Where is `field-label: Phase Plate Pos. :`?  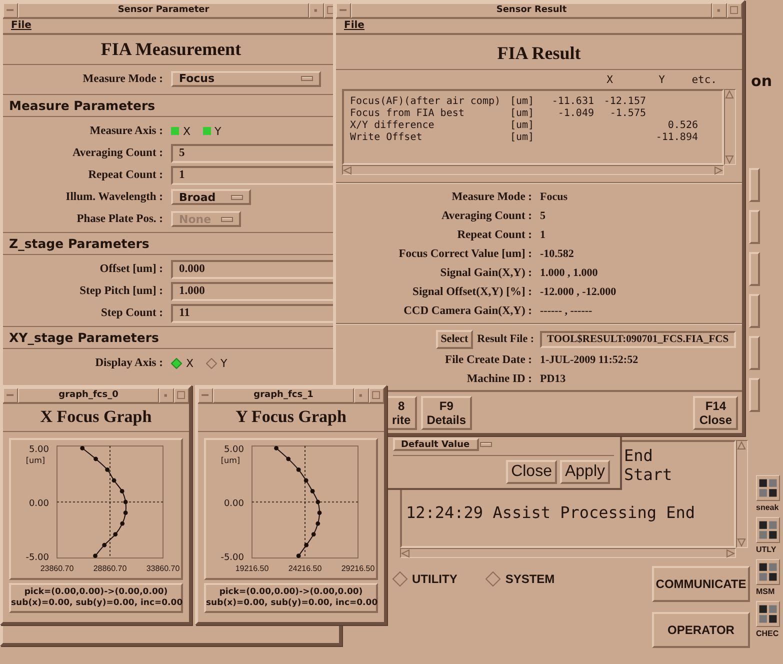 field-label: Phase Plate Pos. : is located at coordinates (120, 219).